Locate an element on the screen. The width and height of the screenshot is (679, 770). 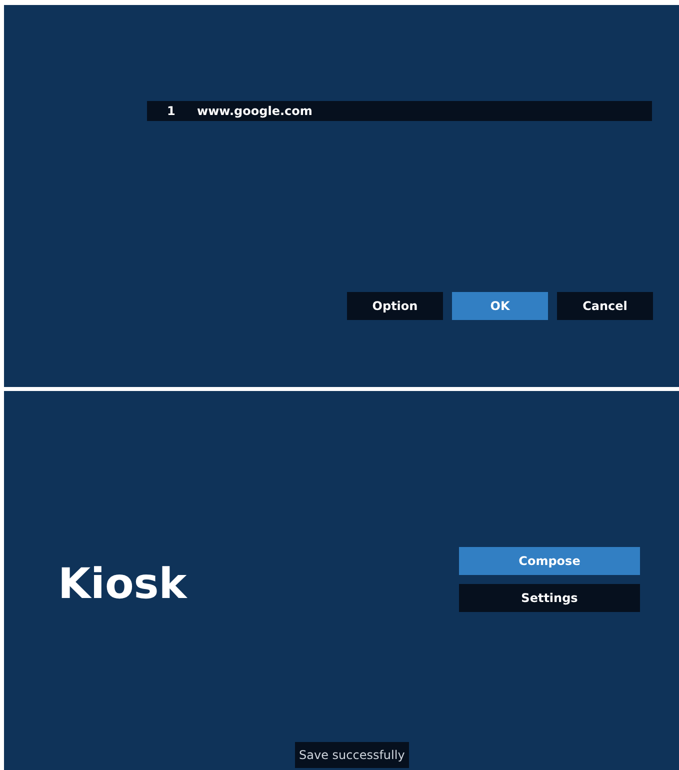
dialog-button: Cancel is located at coordinates (605, 306).